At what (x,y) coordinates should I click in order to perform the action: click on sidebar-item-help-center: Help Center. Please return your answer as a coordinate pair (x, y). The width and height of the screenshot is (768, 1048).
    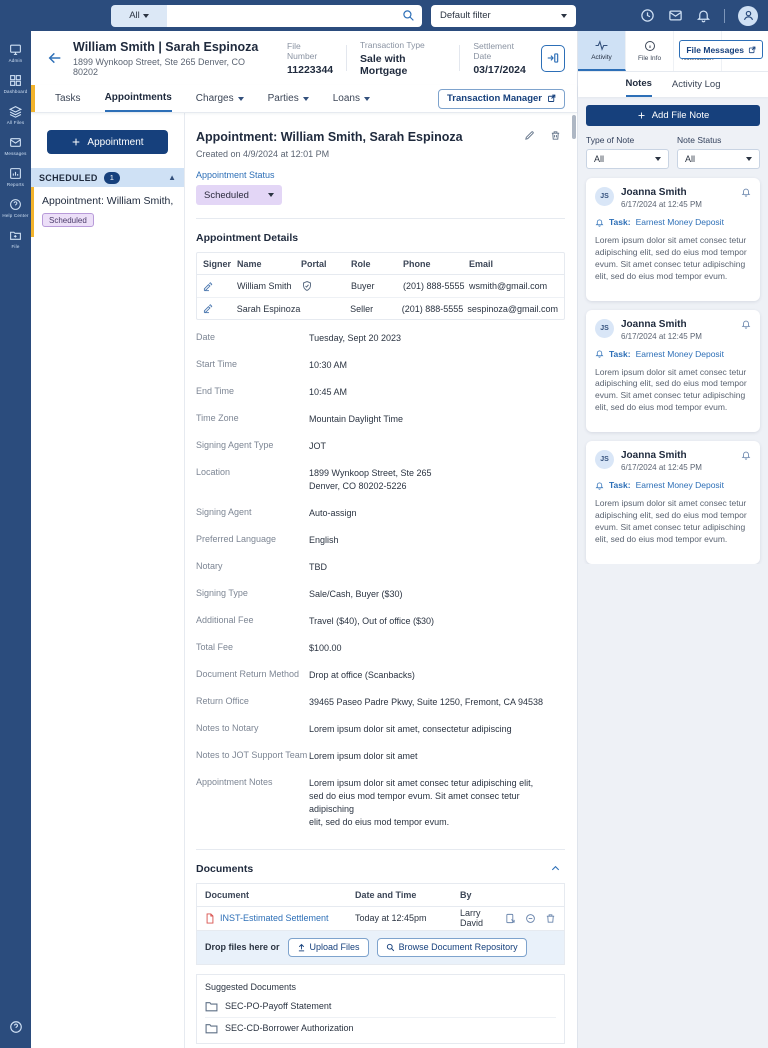
    Looking at the image, I should click on (15, 208).